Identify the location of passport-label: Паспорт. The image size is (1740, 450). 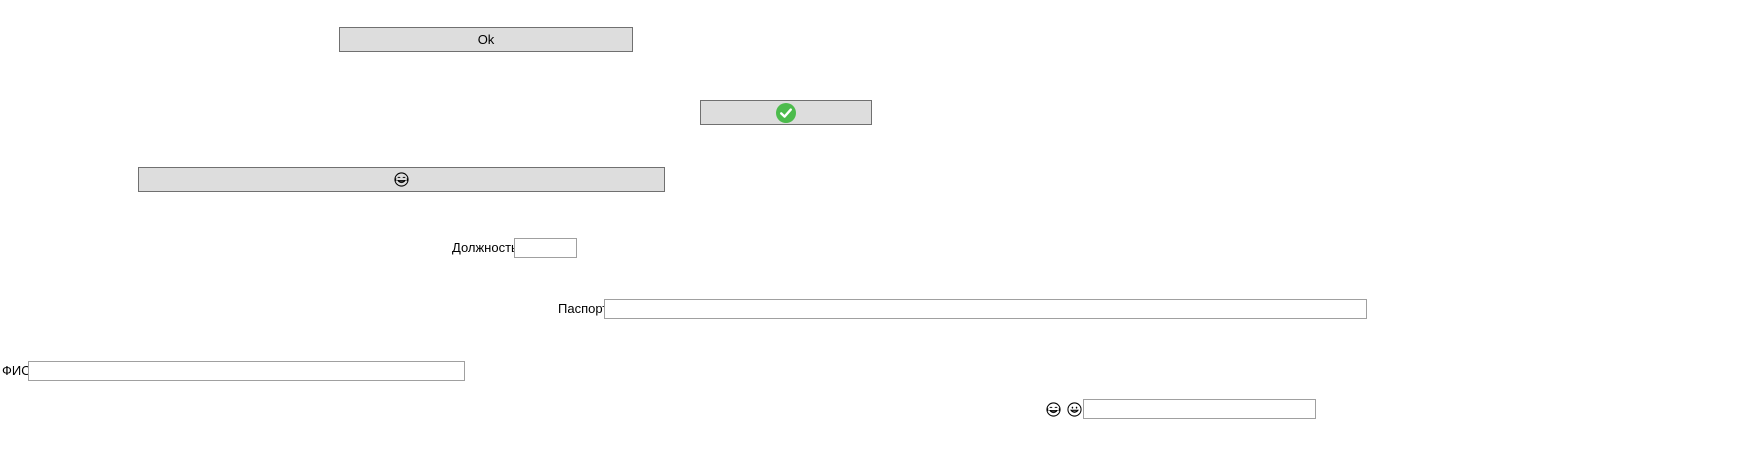
(583, 308).